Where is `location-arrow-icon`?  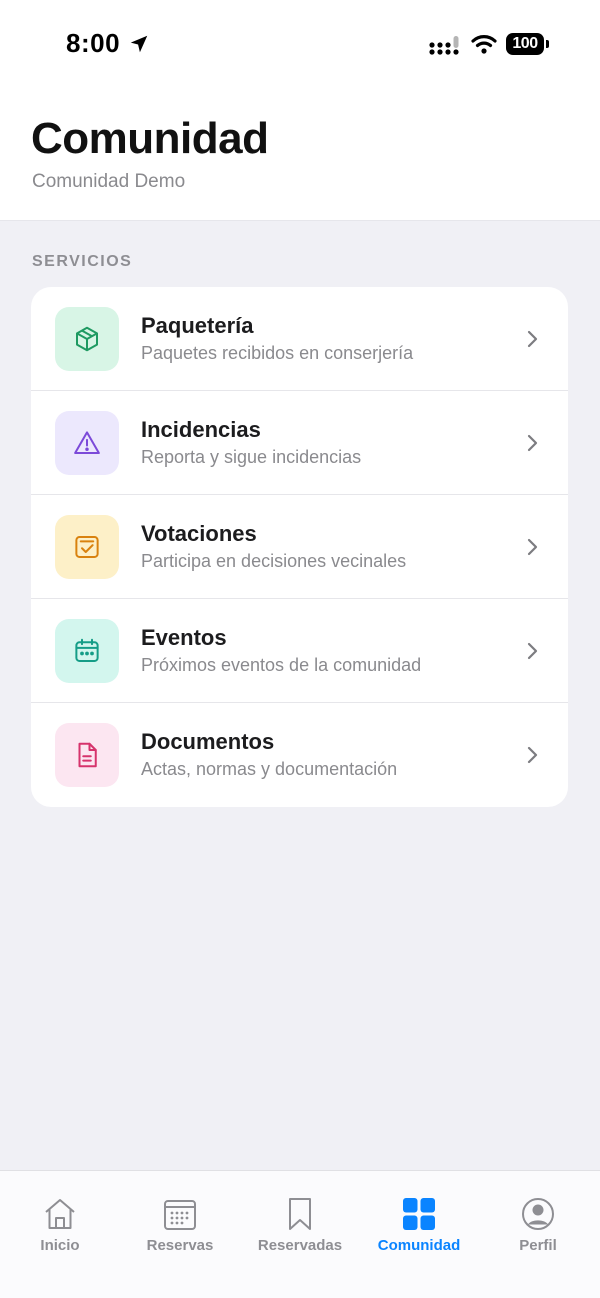
location-arrow-icon is located at coordinates (139, 44).